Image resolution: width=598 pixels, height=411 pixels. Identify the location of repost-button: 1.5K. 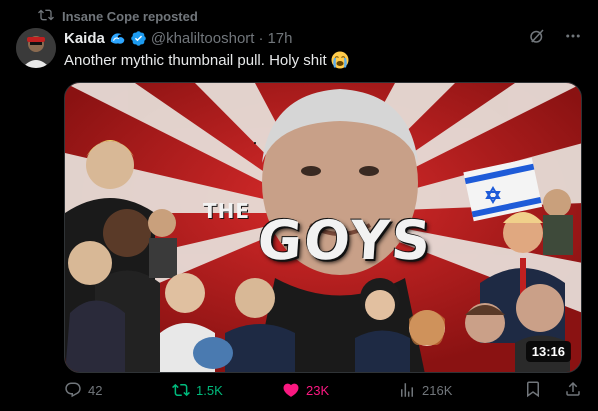
(227, 390).